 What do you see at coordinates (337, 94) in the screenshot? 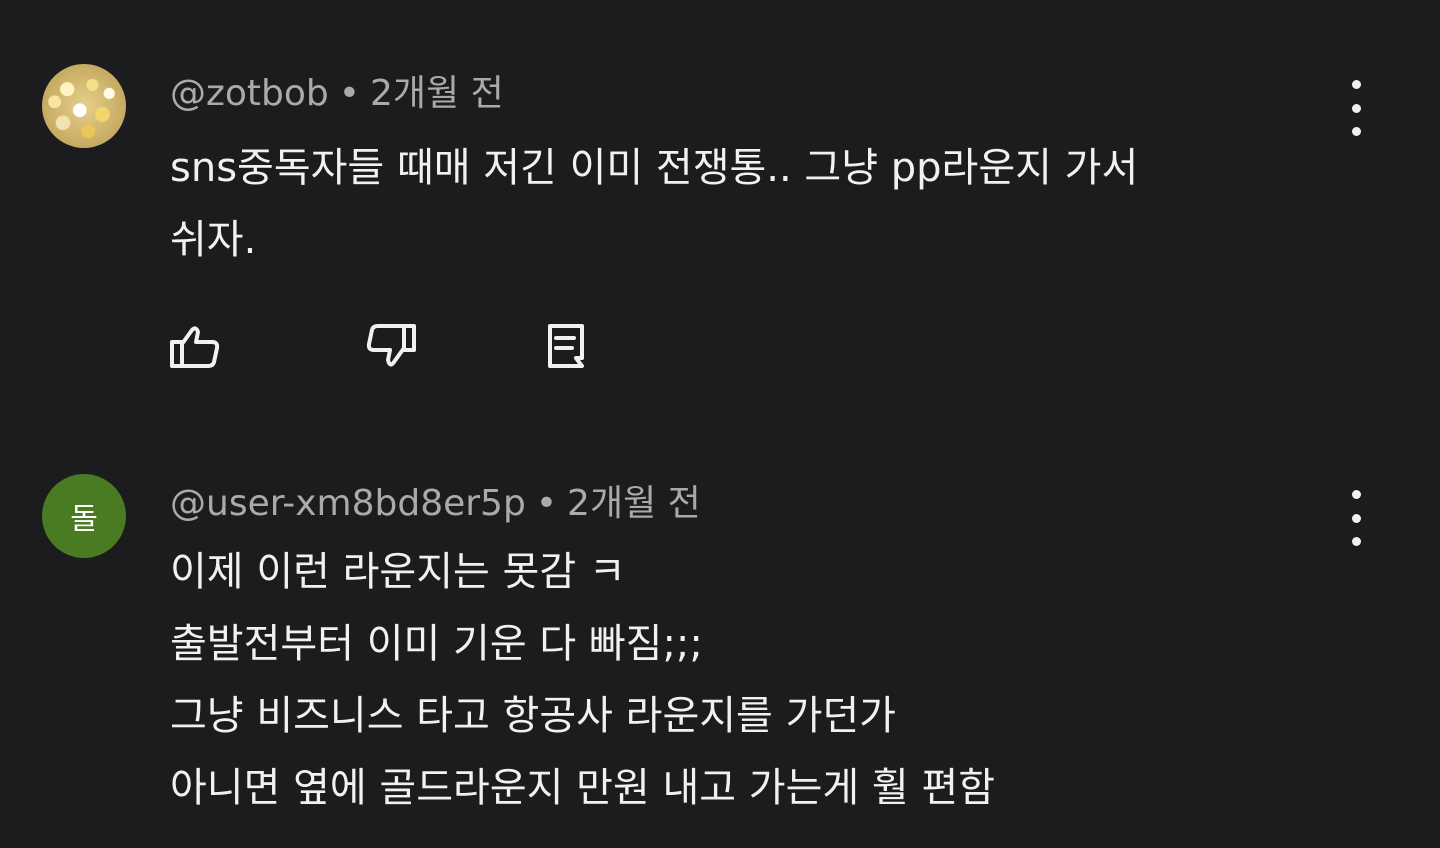
I see `comment-meta: @zotbob • 2개월 전` at bounding box center [337, 94].